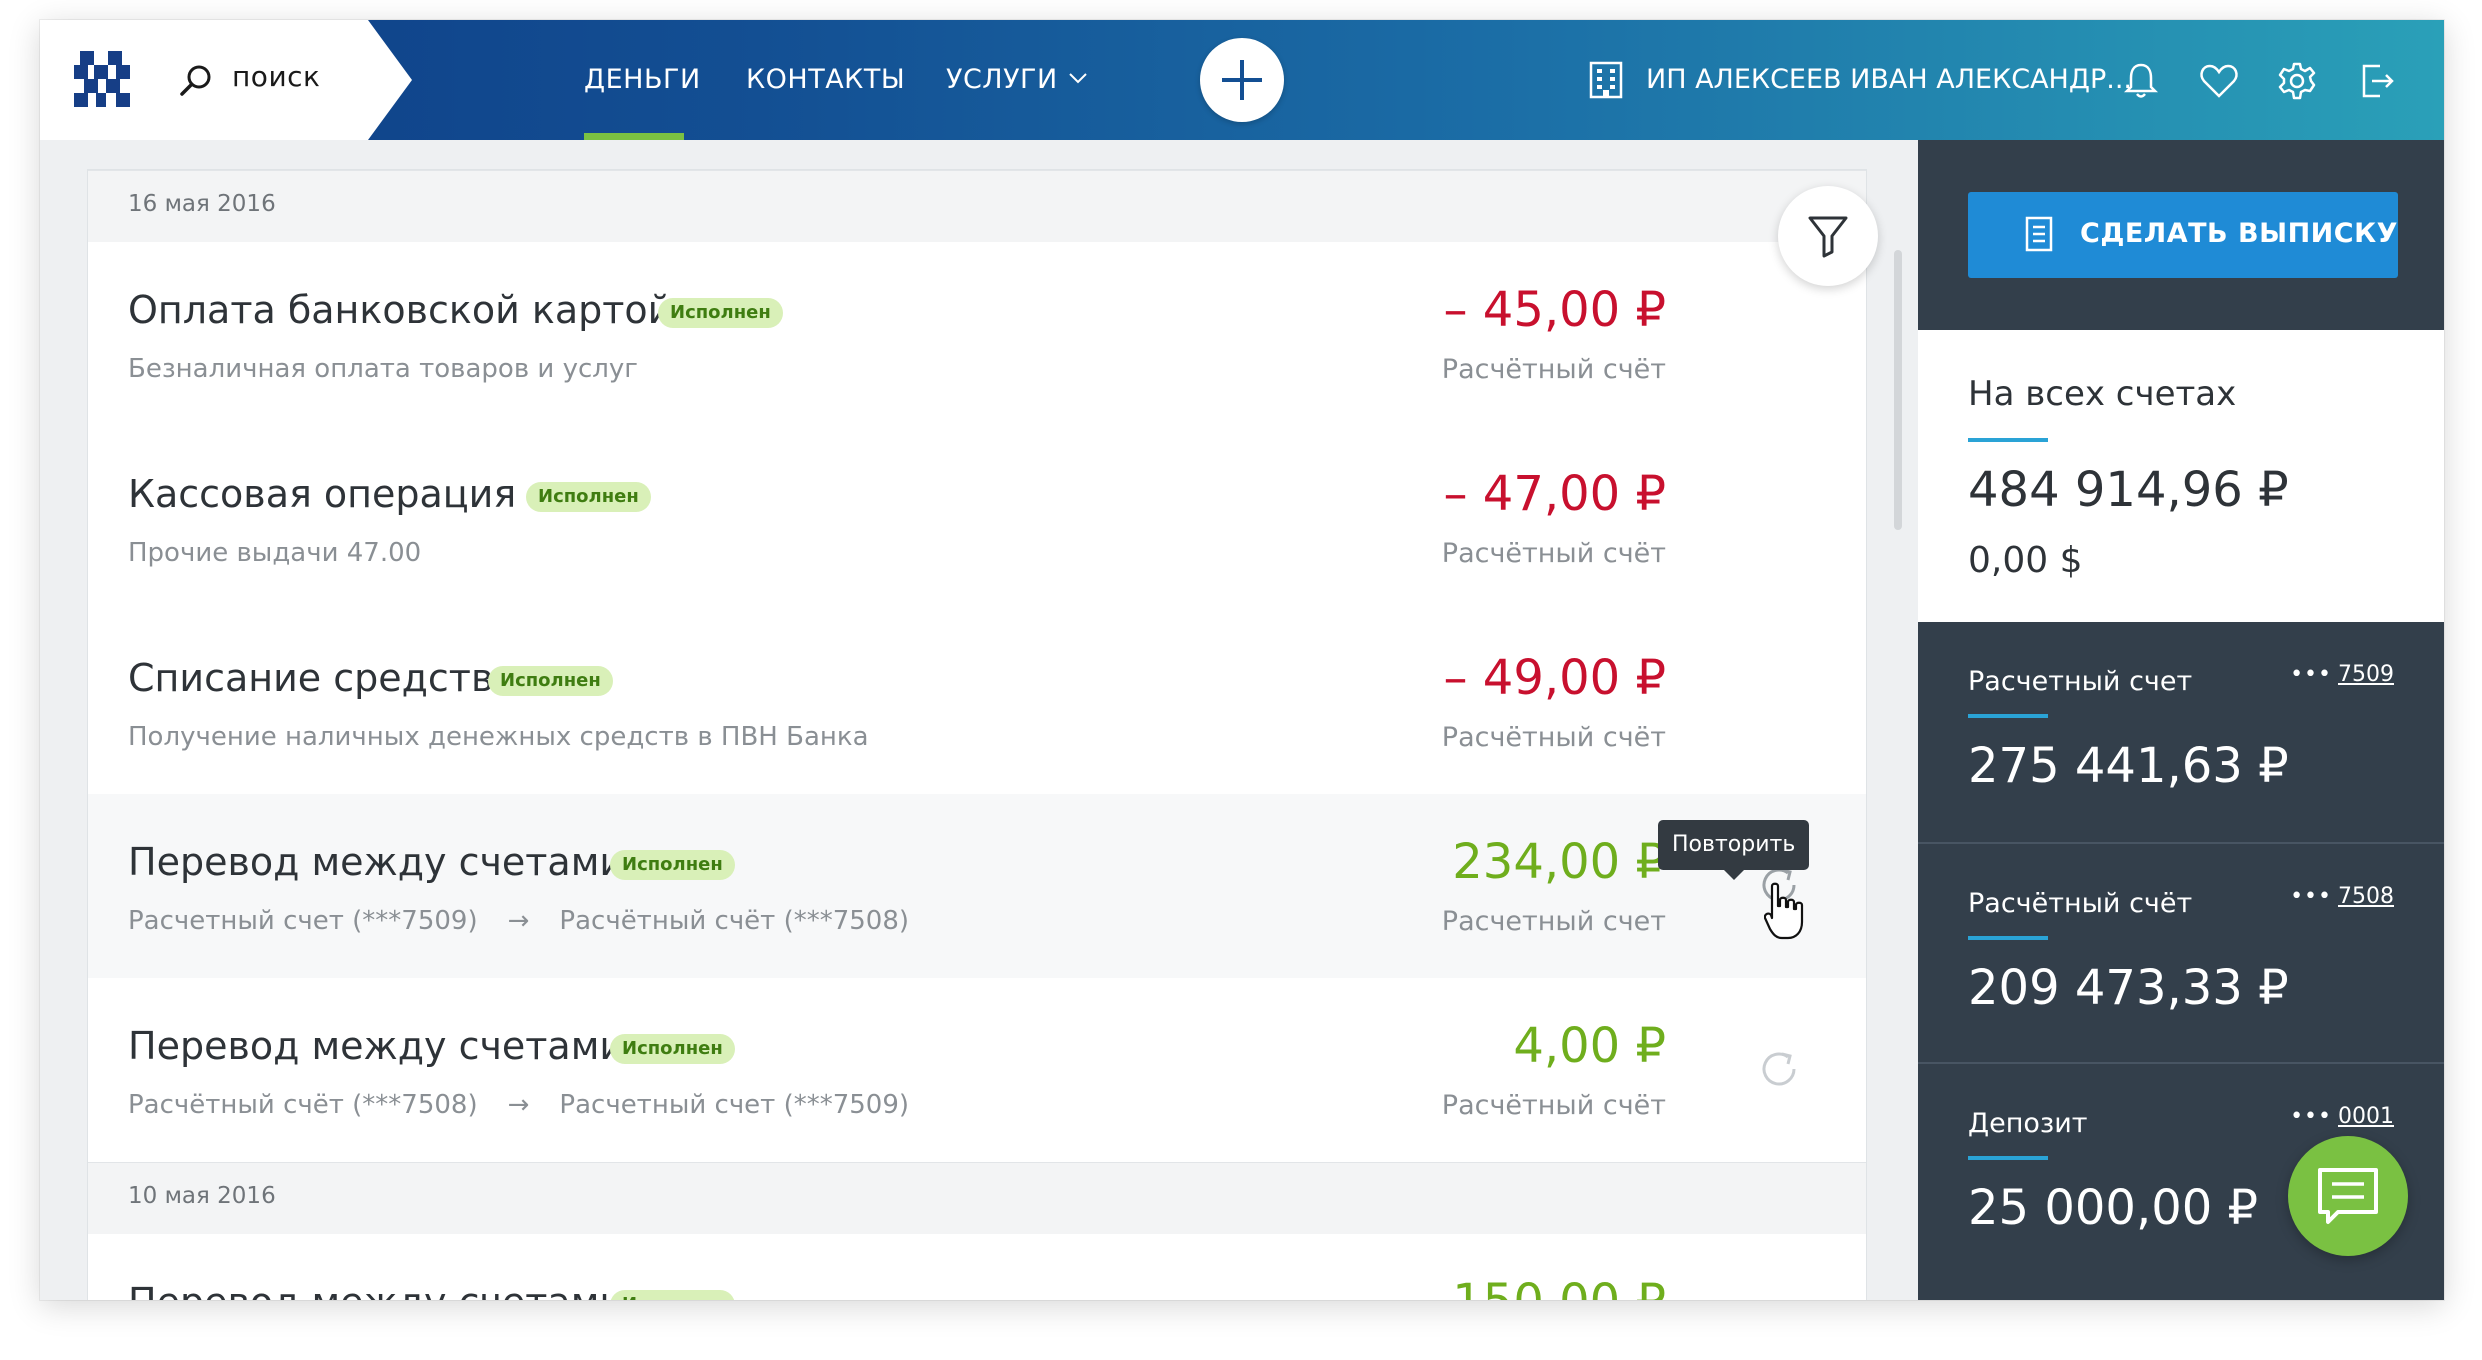 This screenshot has width=2482, height=1360. Describe the element at coordinates (202, 204) in the screenshot. I see `date-label: 16 мая 2016` at that location.